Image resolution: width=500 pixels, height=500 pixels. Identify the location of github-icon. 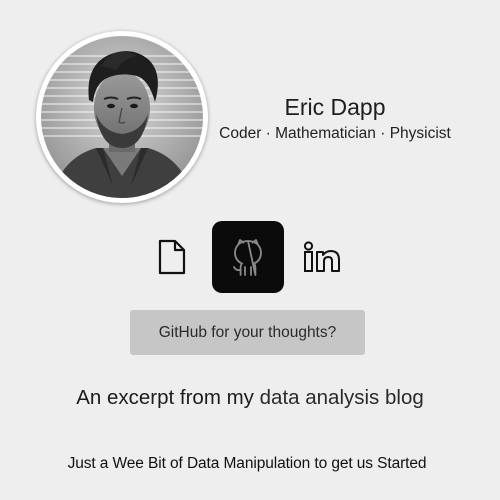
(247, 257).